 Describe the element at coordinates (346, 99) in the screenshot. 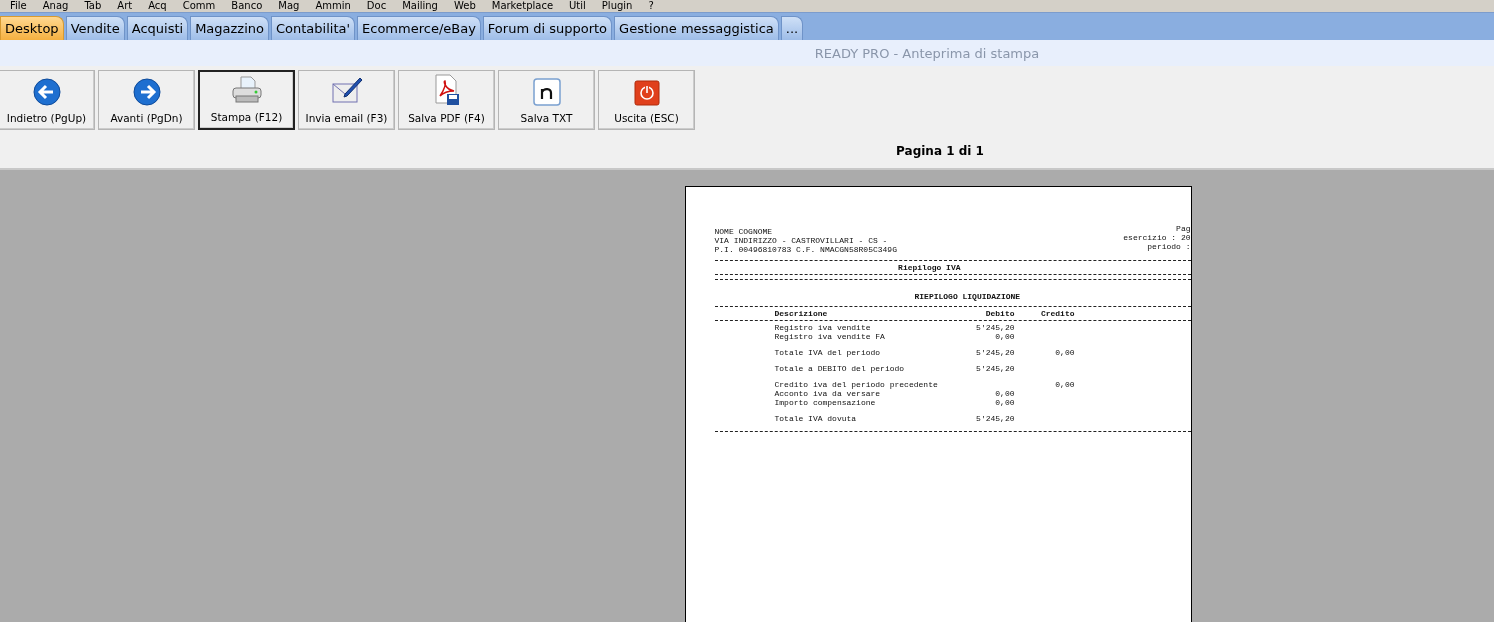

I see `toolbar-button: Invia email (F3)` at that location.